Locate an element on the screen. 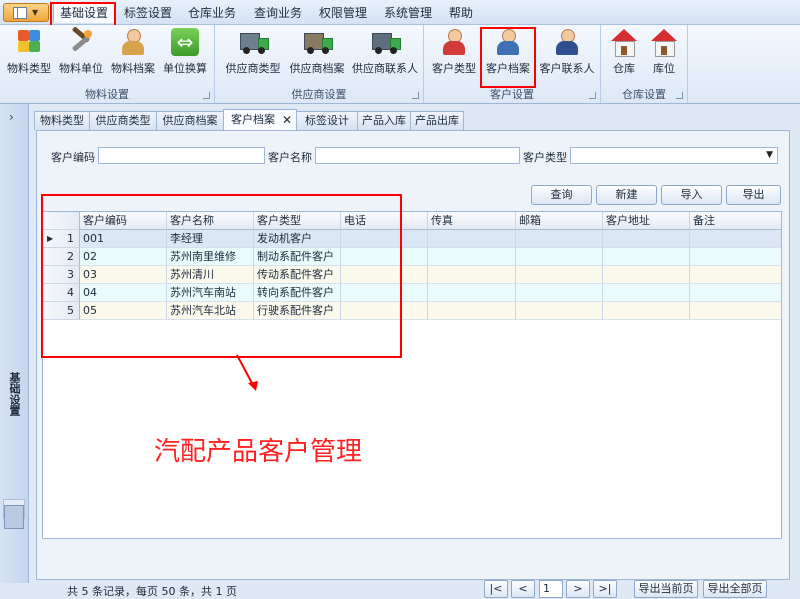 The height and width of the screenshot is (599, 800). table-row: 3 03 苏州清川 传动系配件客户 is located at coordinates (412, 275).